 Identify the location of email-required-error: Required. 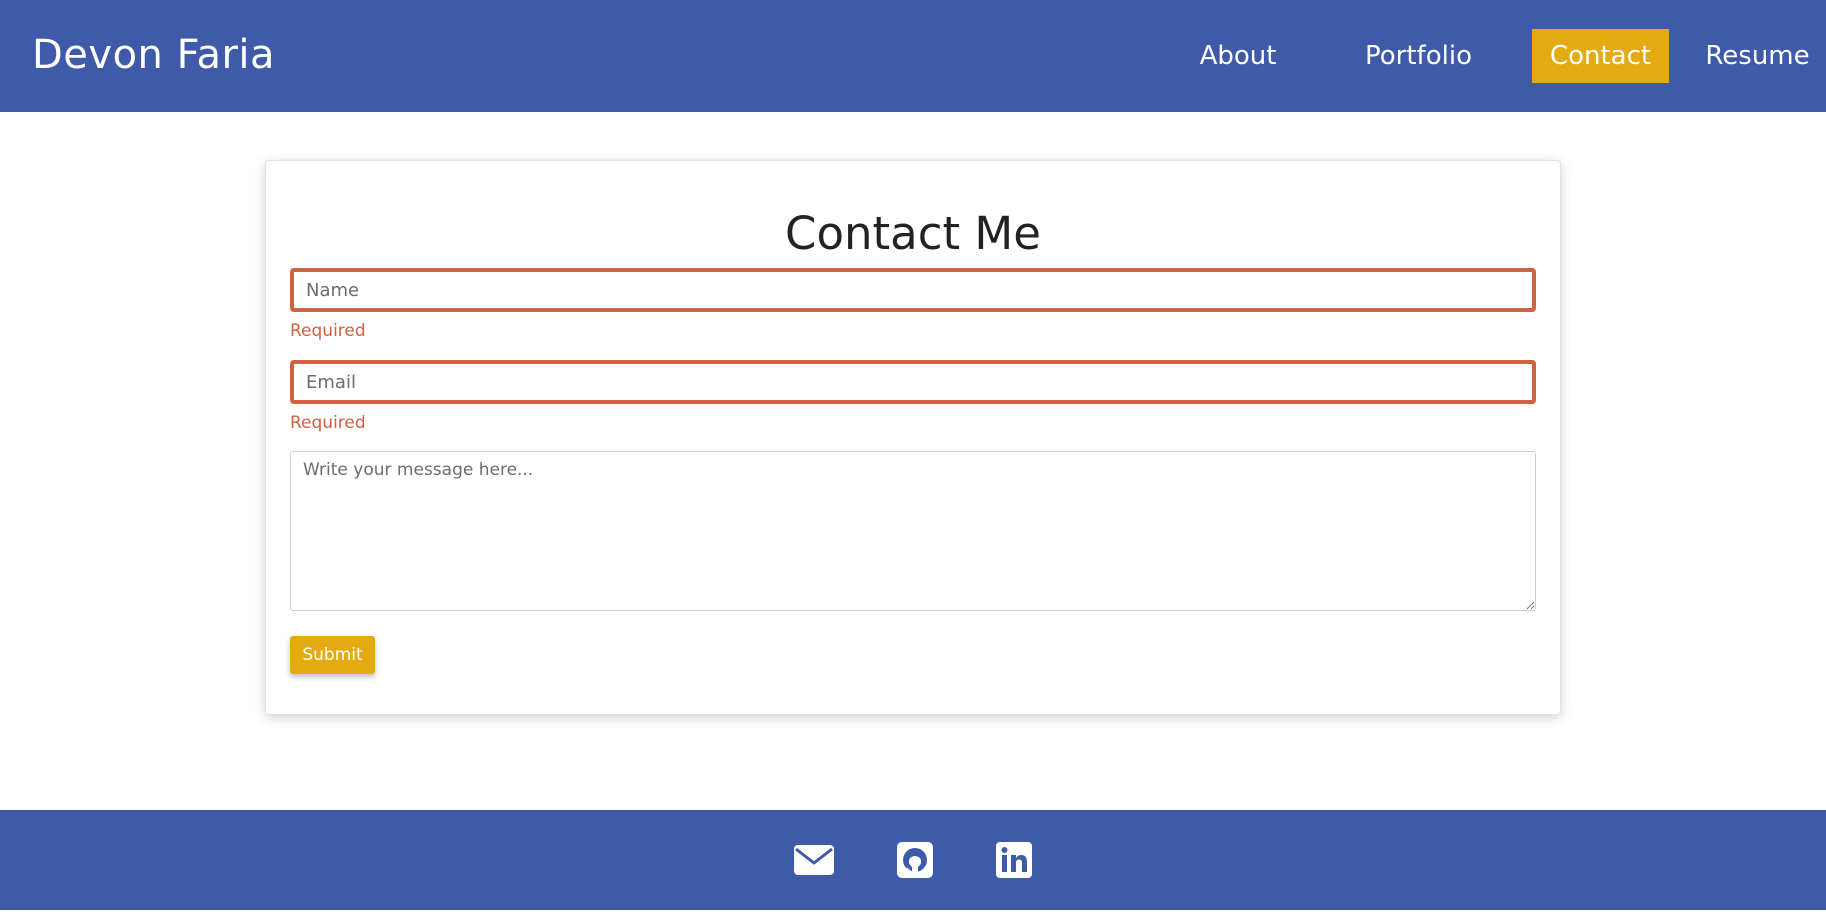
(328, 423).